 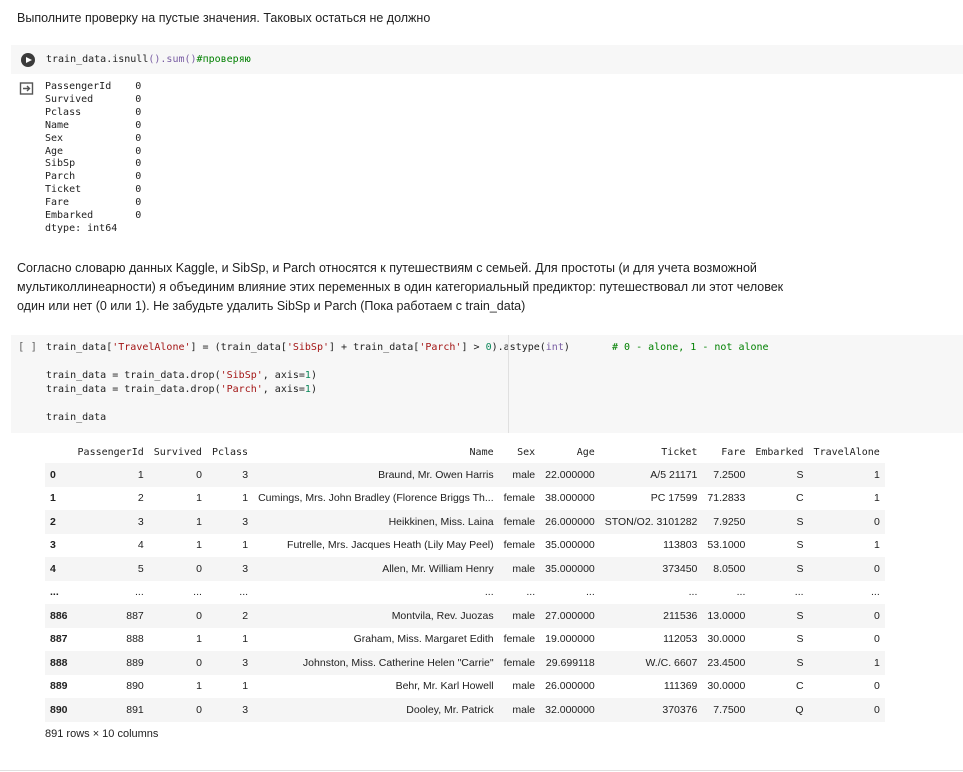 I want to click on table-cell: 29.699118, so click(x=570, y=662).